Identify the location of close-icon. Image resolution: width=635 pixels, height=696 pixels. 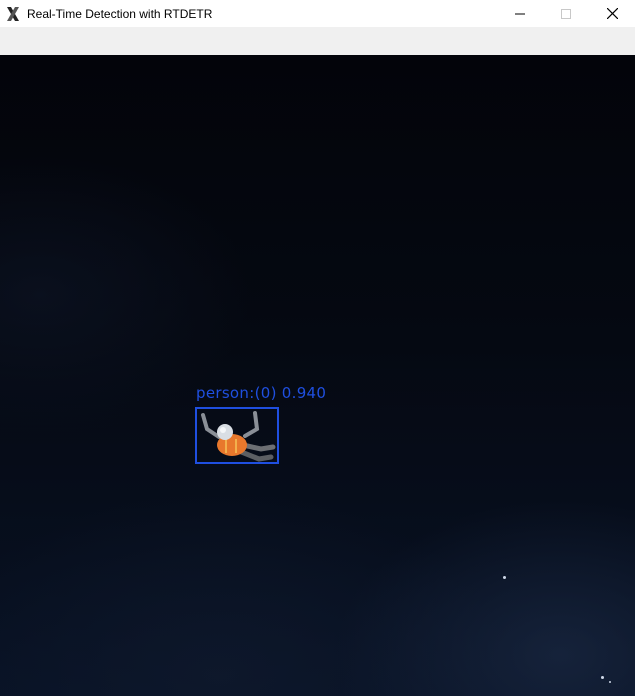
(612, 13).